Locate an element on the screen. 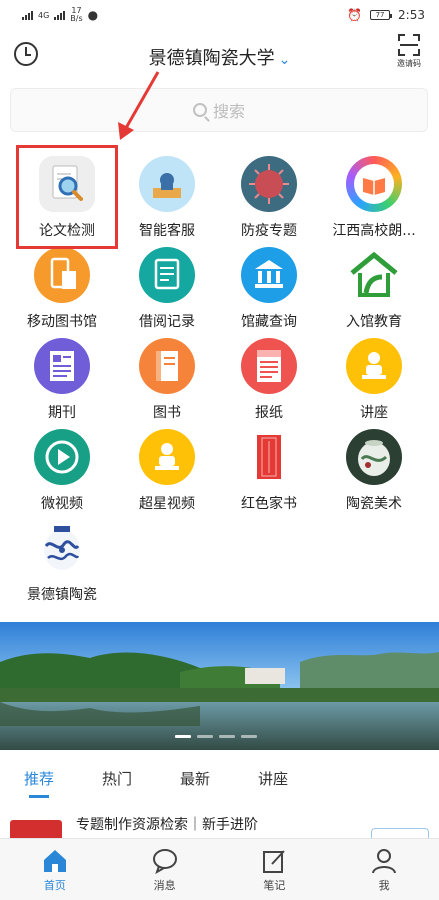  bottom-nav: 首页 消息 笔记 我 is located at coordinates (219, 869).